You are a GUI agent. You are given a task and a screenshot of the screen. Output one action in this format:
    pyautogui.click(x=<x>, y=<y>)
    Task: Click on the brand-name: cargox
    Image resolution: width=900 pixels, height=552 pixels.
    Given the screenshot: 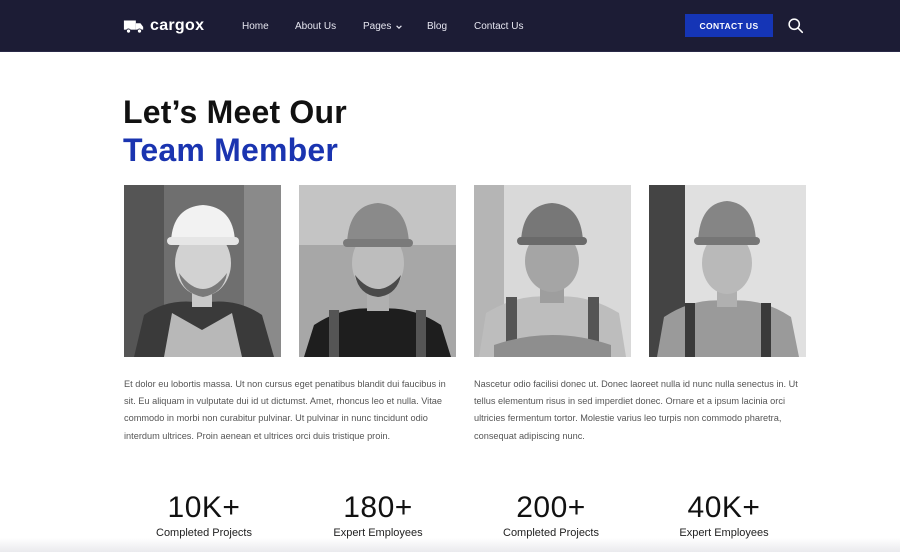 What is the action you would take?
    pyautogui.click(x=177, y=25)
    